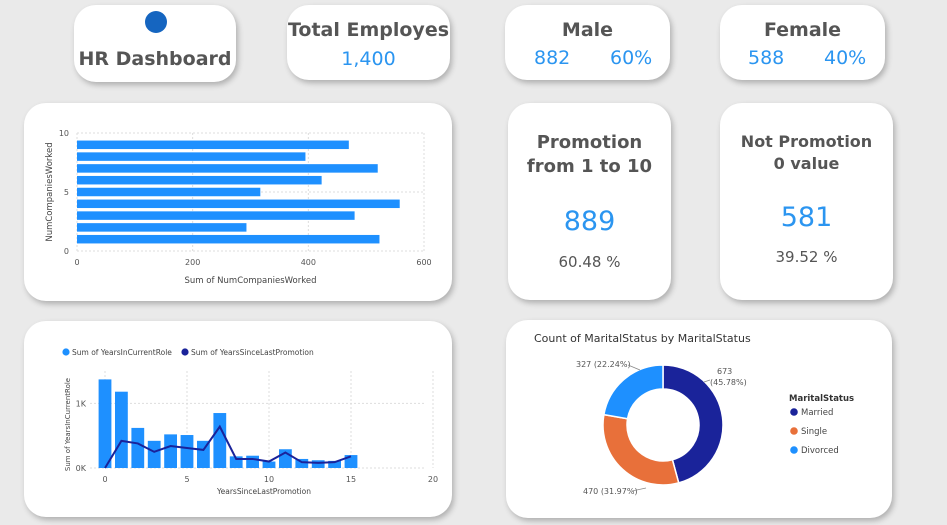 This screenshot has height=525, width=947. What do you see at coordinates (81, 403) in the screenshot?
I see `y-tick-label: 1K` at bounding box center [81, 403].